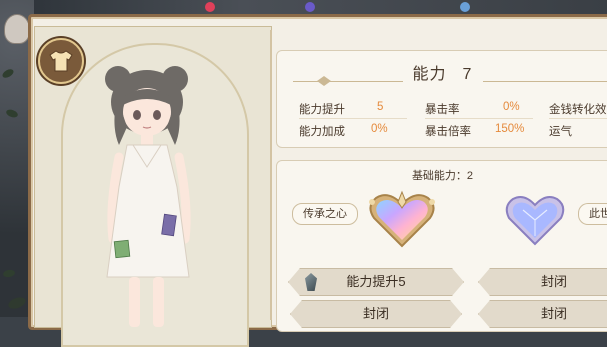 The height and width of the screenshot is (347, 607). What do you see at coordinates (592, 214) in the screenshot?
I see `this-world-tag: 此世` at bounding box center [592, 214].